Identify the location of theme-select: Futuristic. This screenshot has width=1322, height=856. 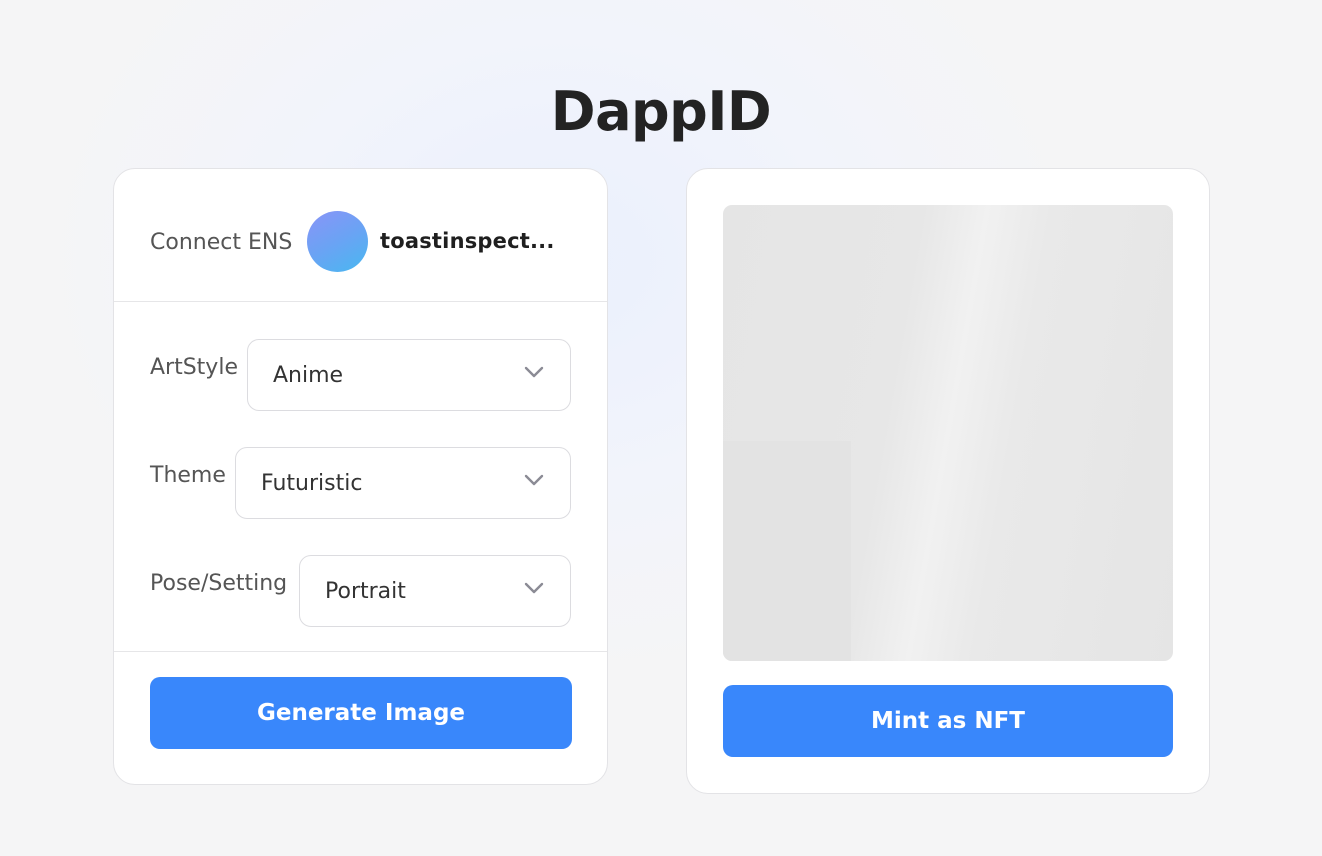
(403, 483).